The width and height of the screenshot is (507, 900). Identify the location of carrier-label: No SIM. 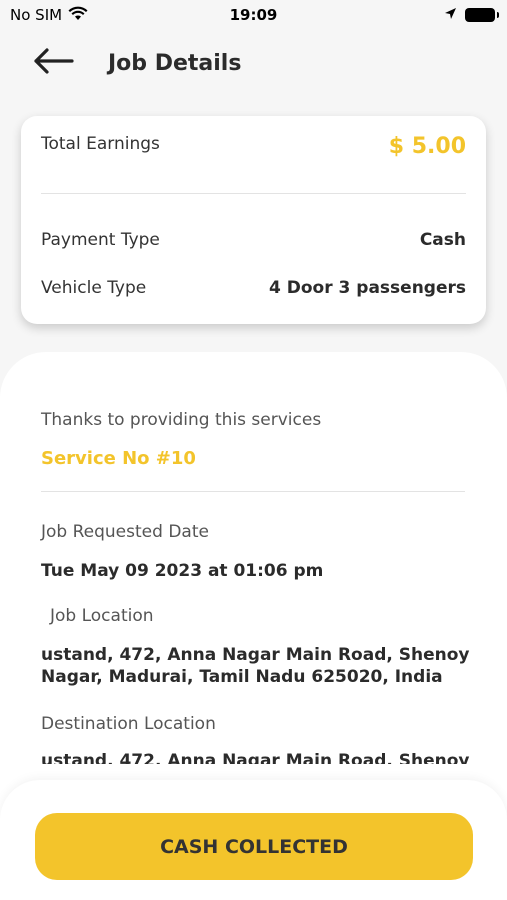
(36, 15).